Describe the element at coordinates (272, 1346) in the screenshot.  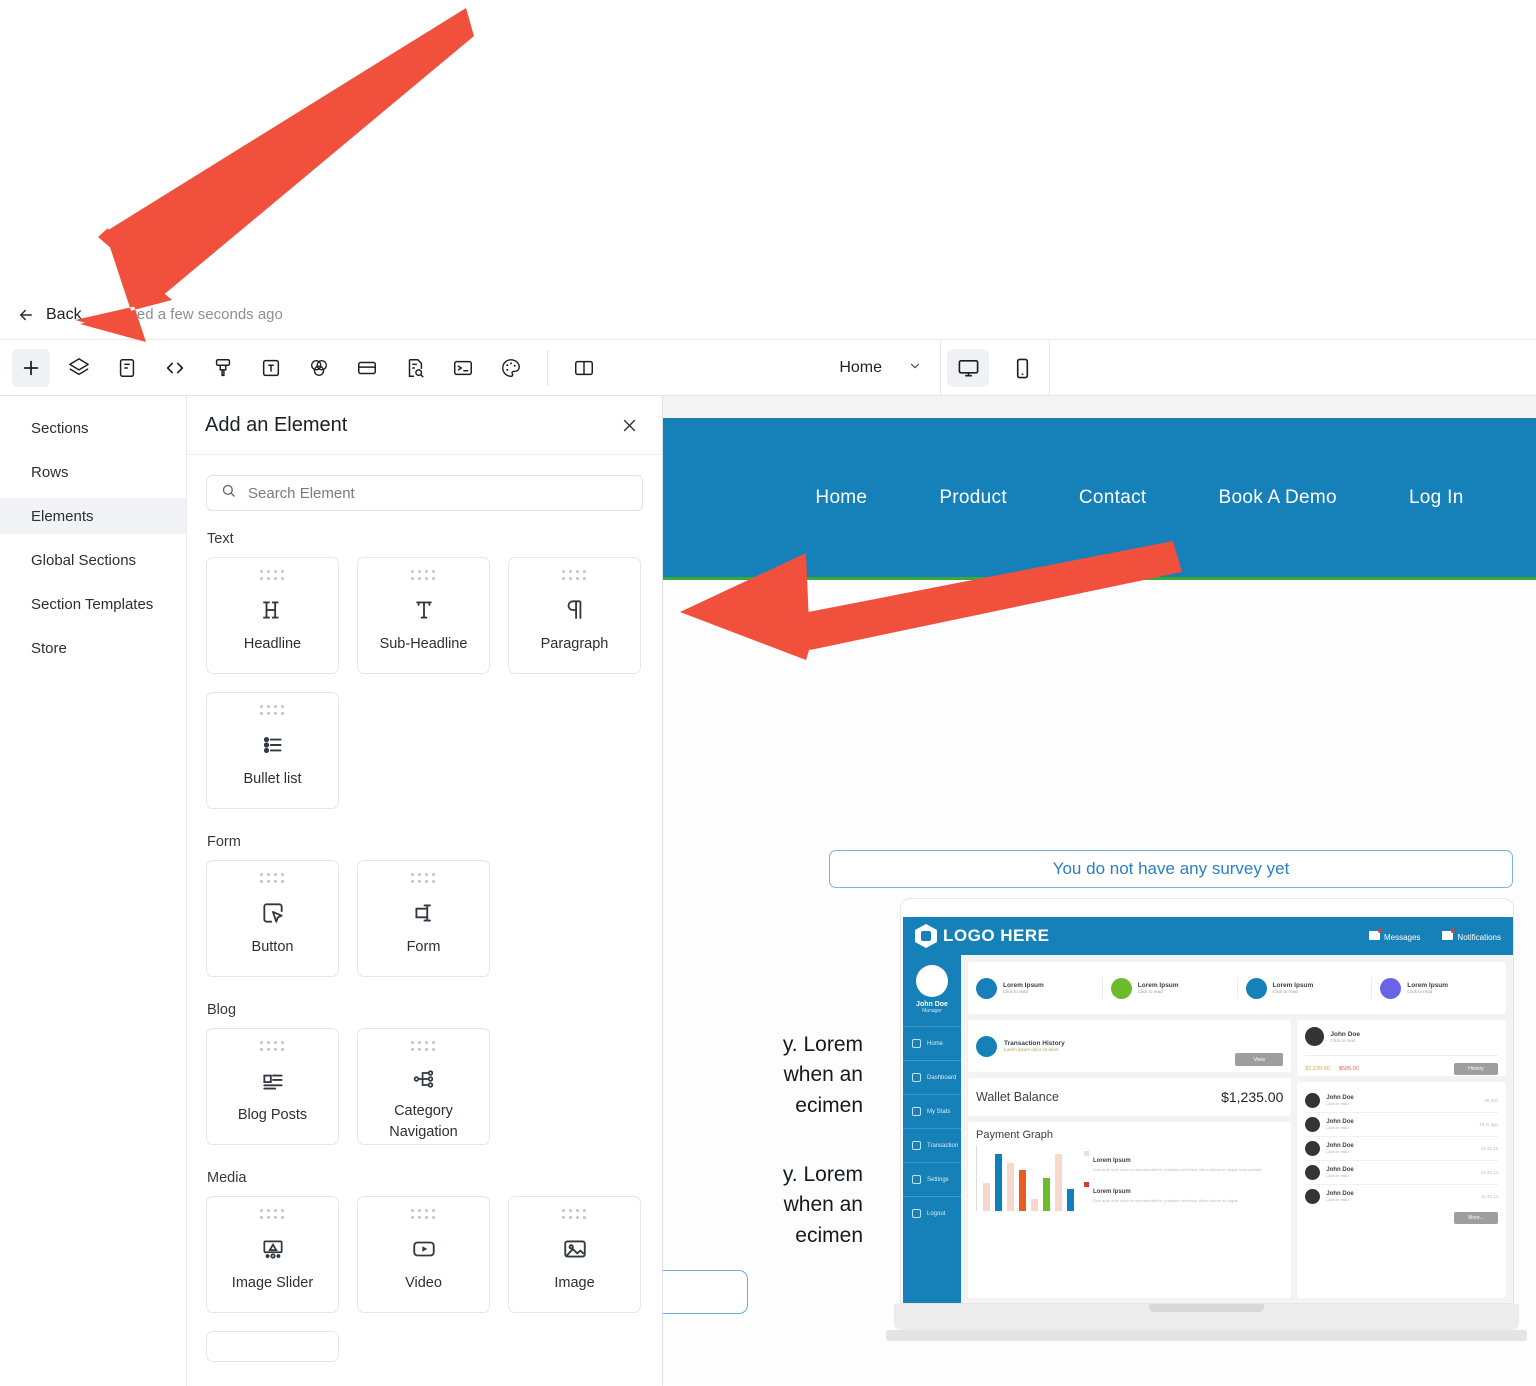
I see `element-card-next-row-partial` at that location.